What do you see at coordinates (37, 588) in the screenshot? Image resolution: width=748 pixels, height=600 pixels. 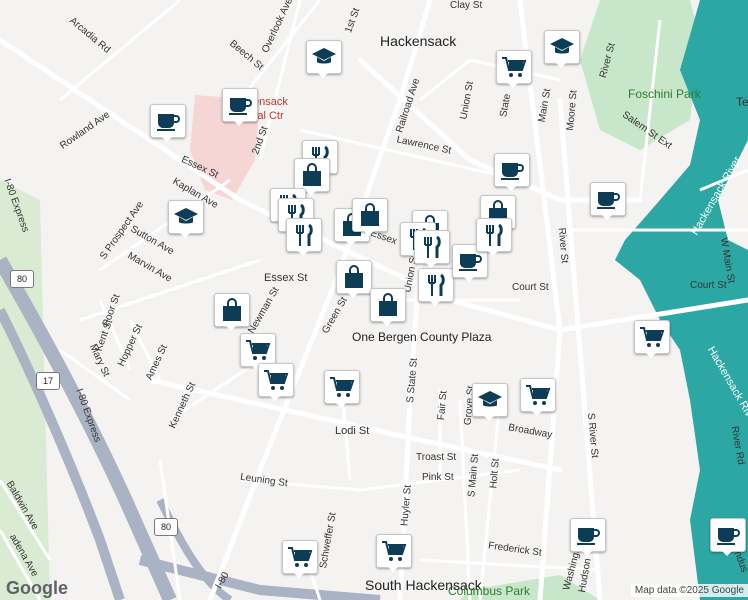 I see `google-logo: Google` at bounding box center [37, 588].